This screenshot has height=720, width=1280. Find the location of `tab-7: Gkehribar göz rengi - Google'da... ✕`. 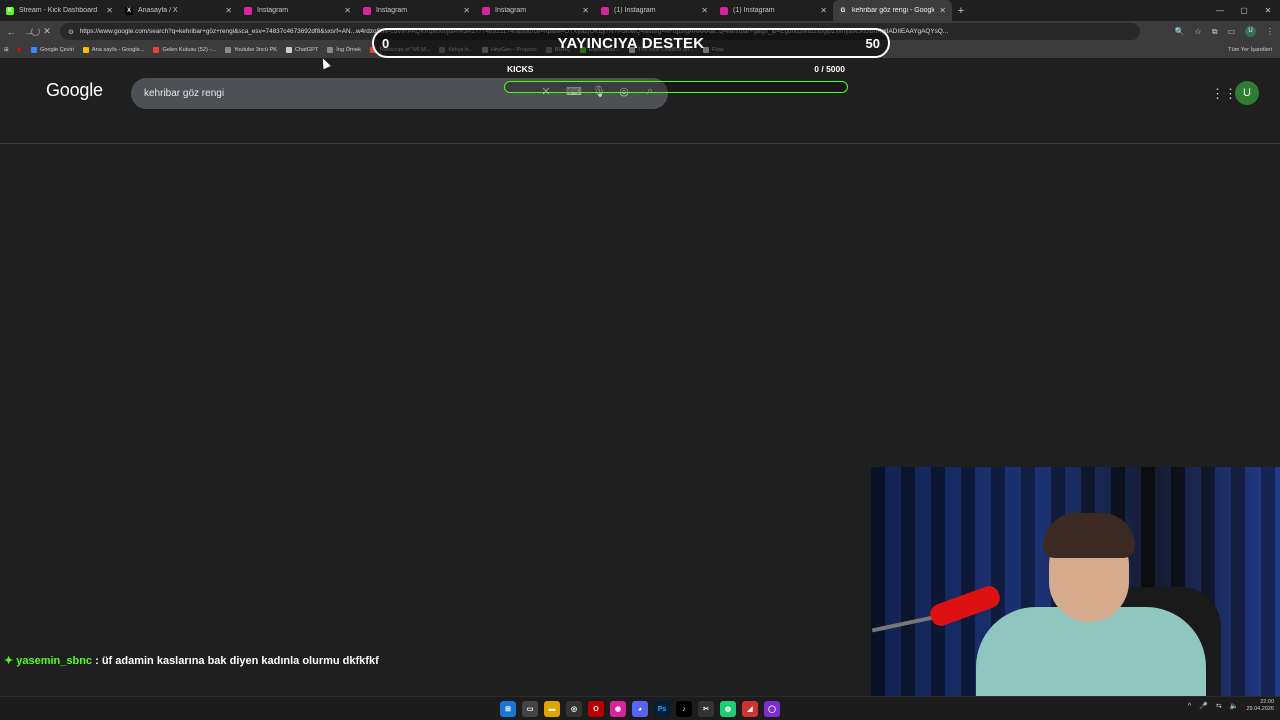

tab-7: Gkehribar göz rengi - Google'da... ✕ is located at coordinates (892, 10).